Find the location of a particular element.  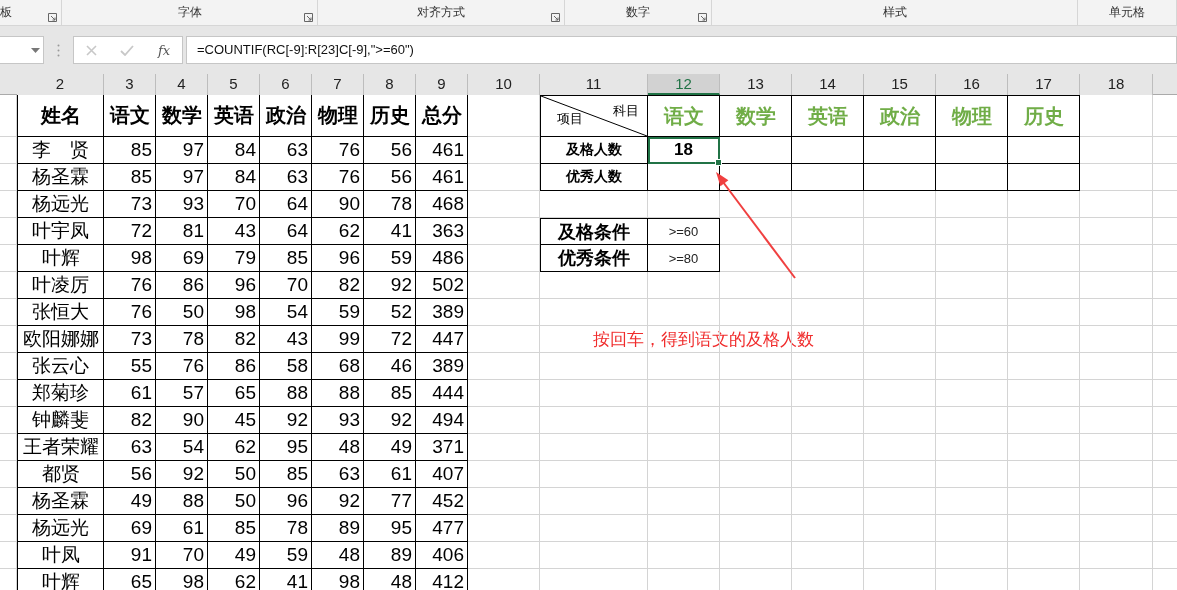

check-icon is located at coordinates (127, 50).